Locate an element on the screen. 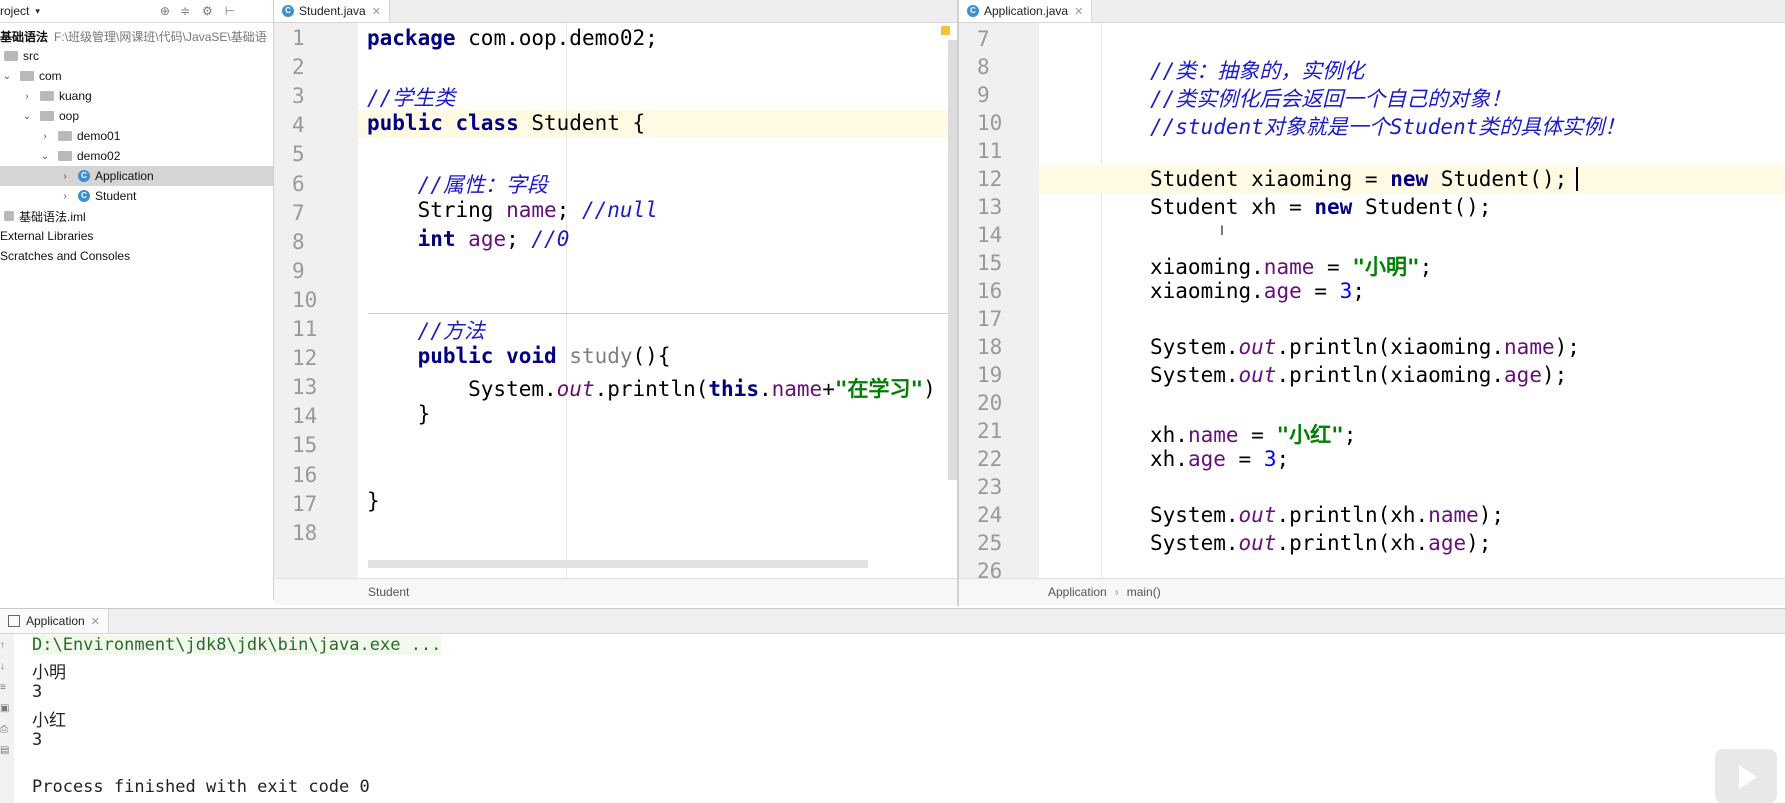  tree-item-external-libraries: External Libraries is located at coordinates (136, 236).